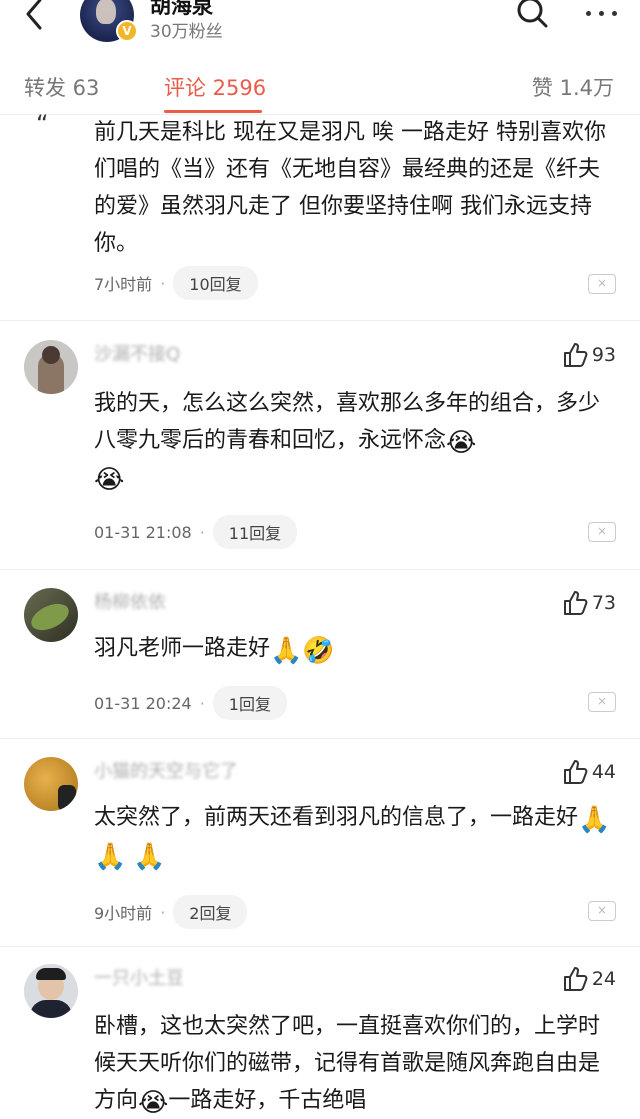  Describe the element at coordinates (603, 355) in the screenshot. I see `like-count: 93` at that location.